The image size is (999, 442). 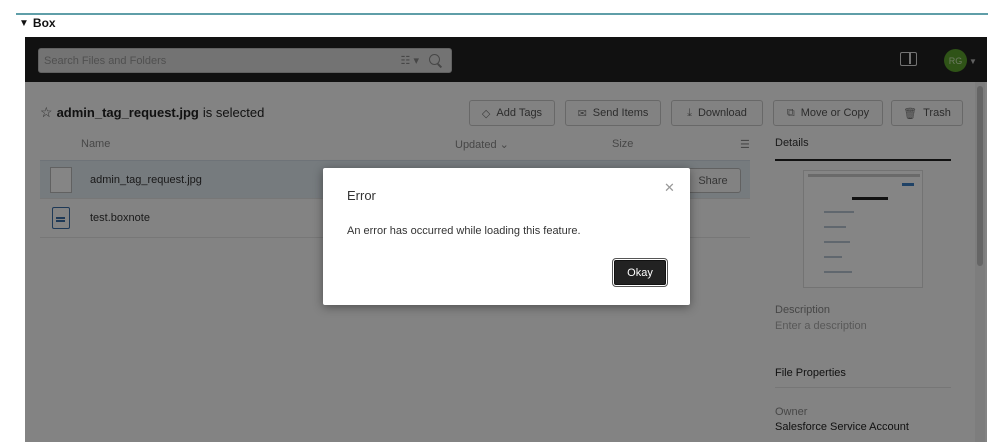 What do you see at coordinates (669, 188) in the screenshot?
I see `close-icon: ✕` at bounding box center [669, 188].